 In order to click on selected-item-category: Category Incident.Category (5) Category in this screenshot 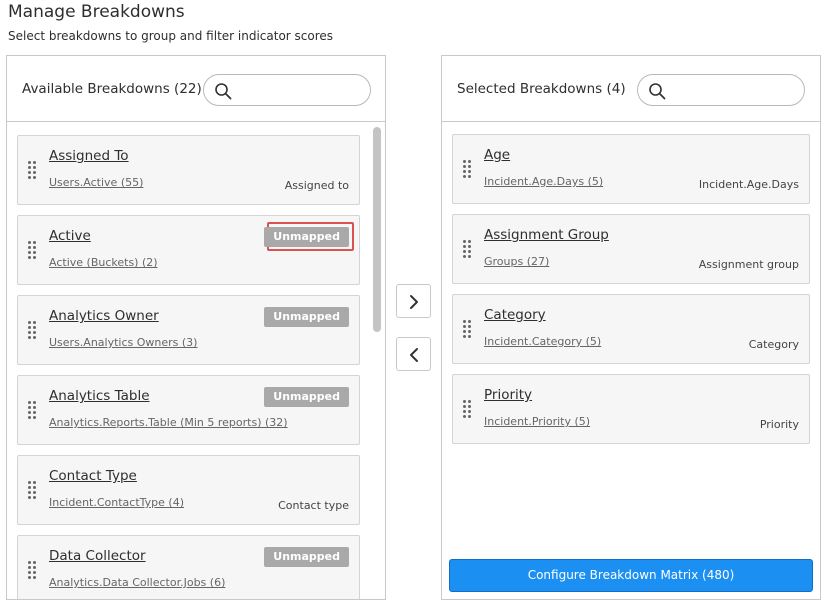, I will do `click(631, 329)`.